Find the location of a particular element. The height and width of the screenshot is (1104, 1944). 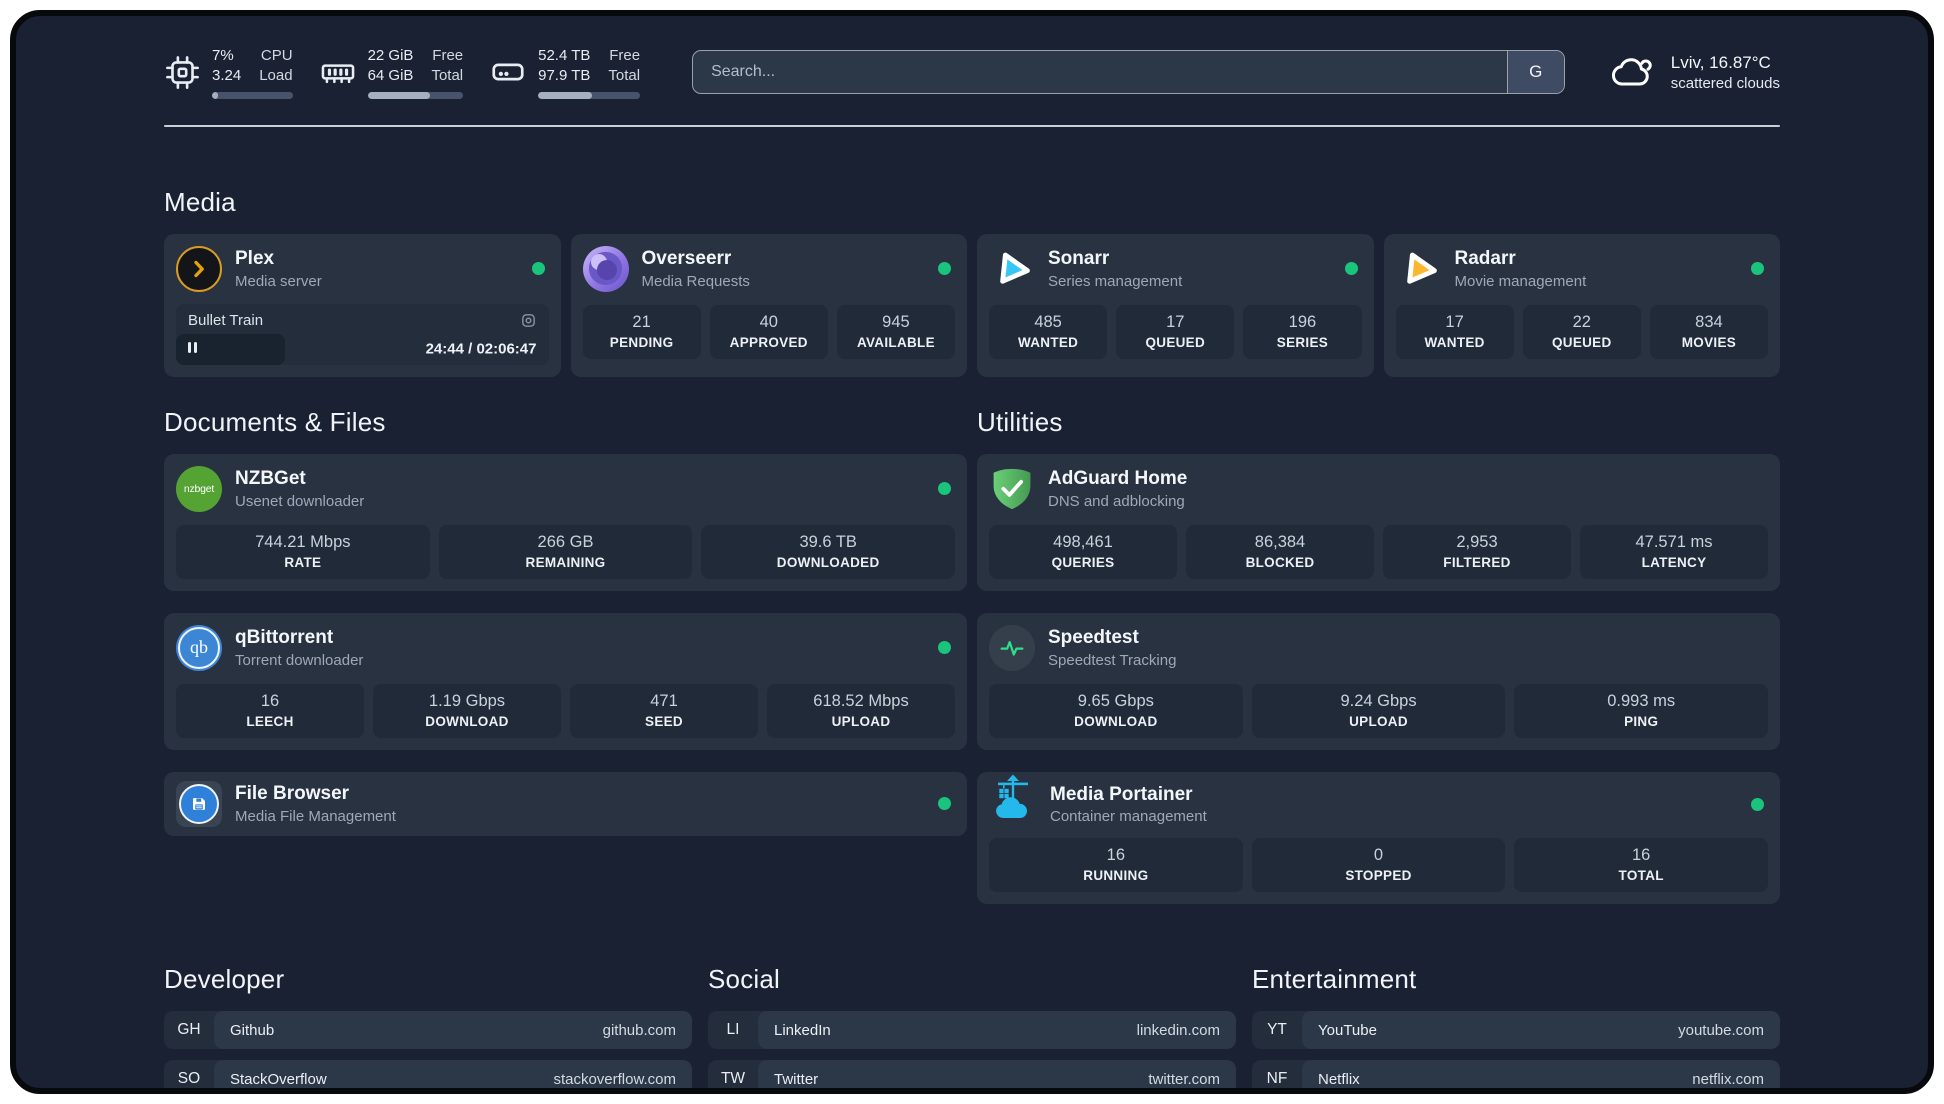

settings-icon is located at coordinates (528, 320).